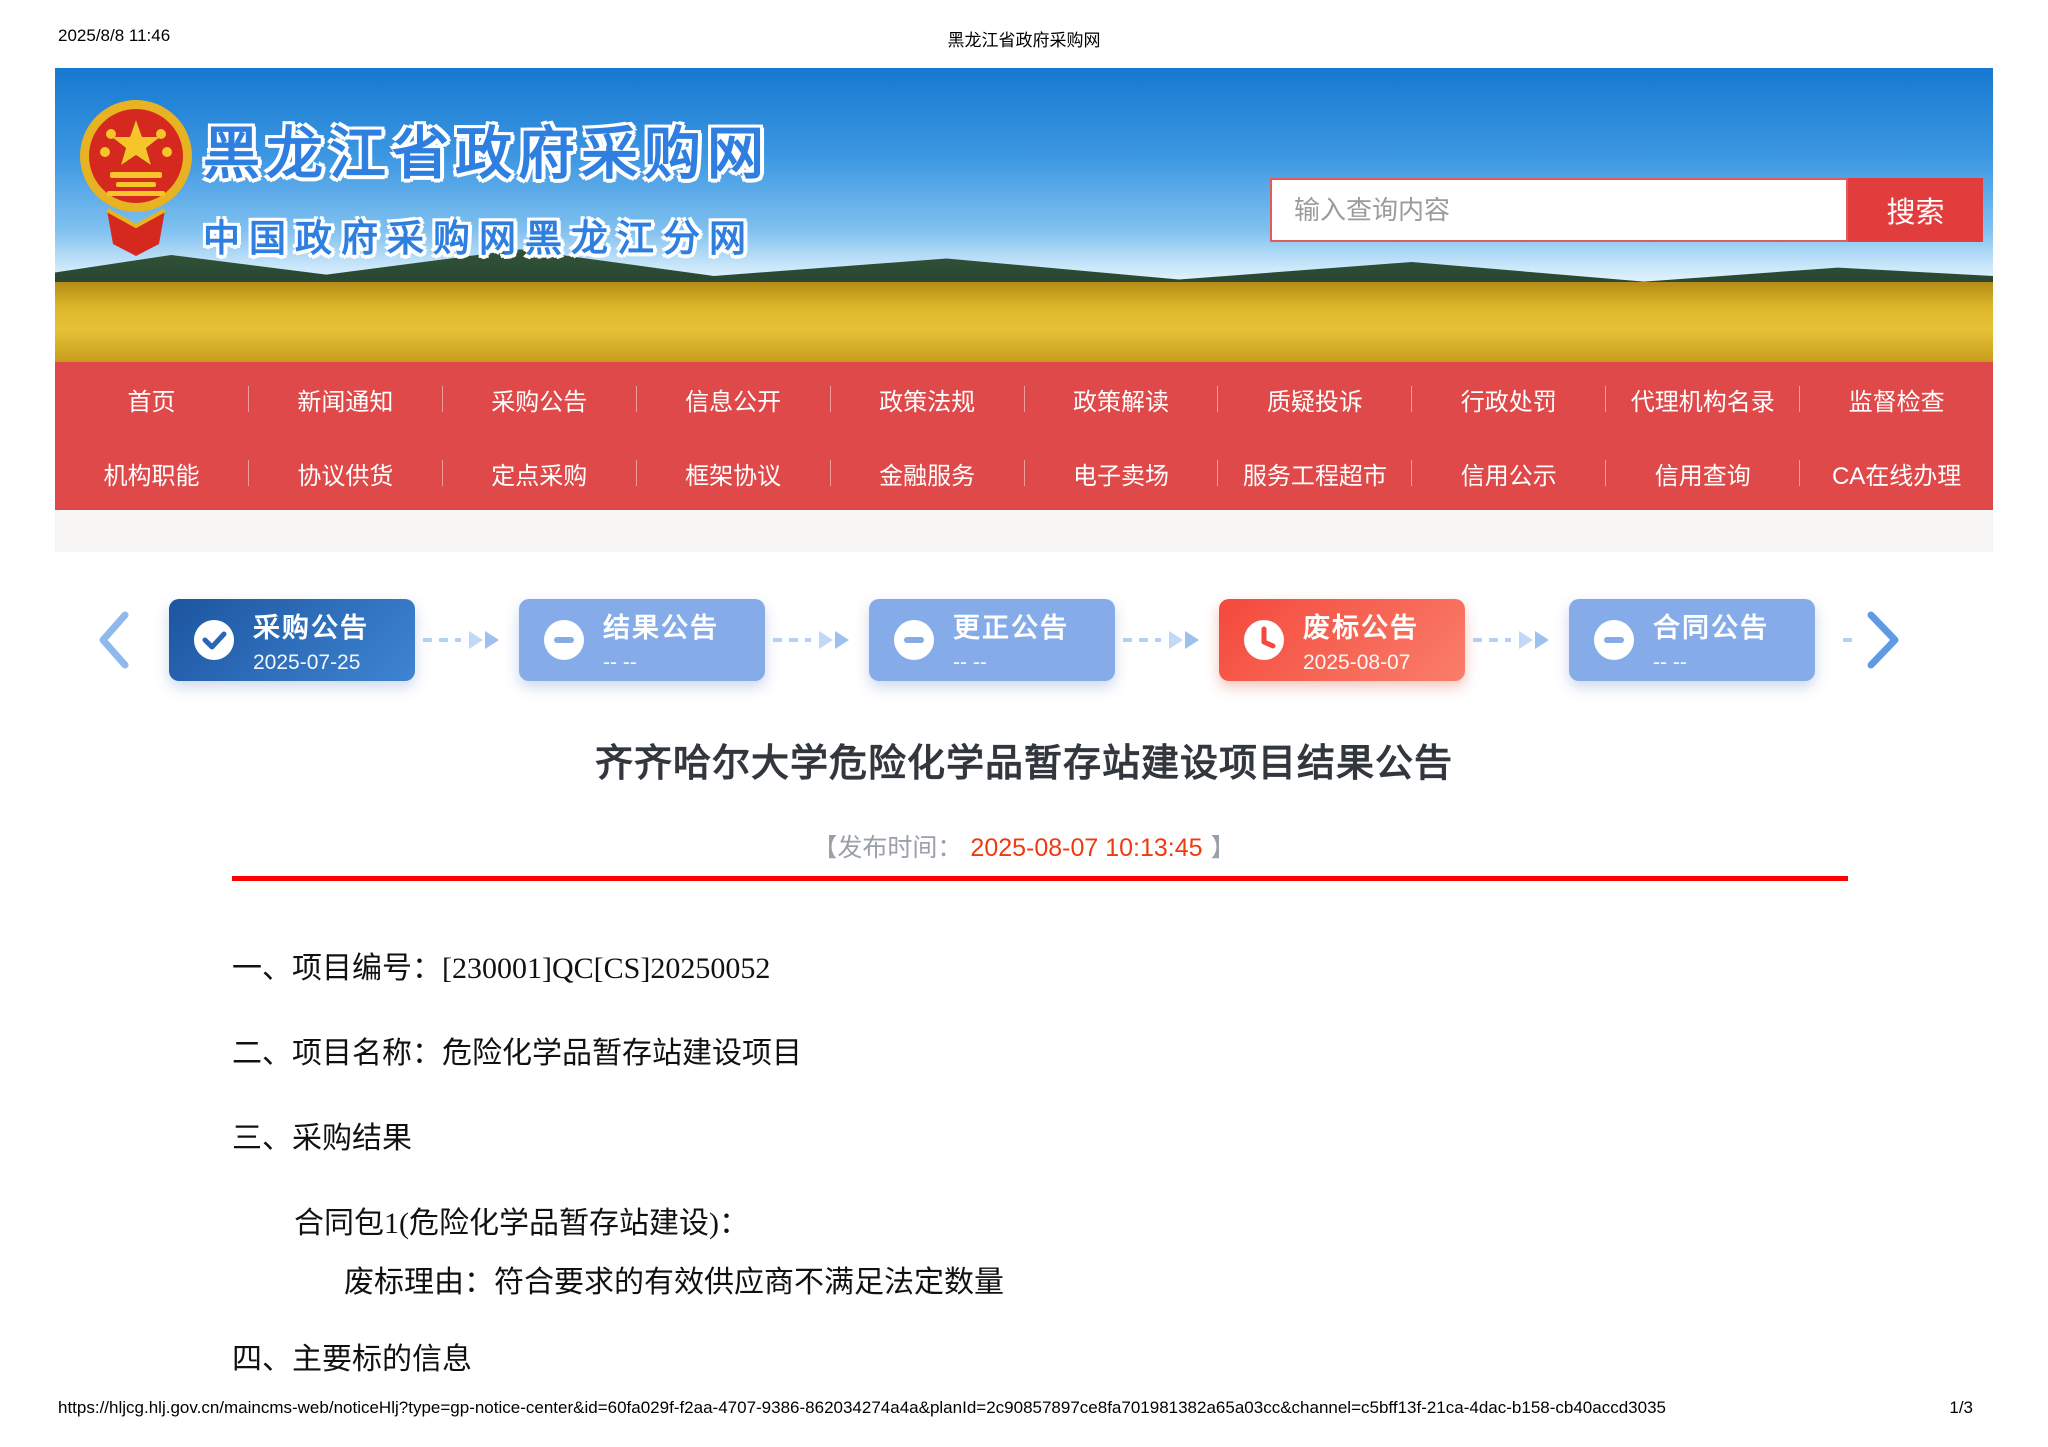 This screenshot has height=1447, width=2048. Describe the element at coordinates (1023, 764) in the screenshot. I see `article-title: 齐齐哈尔大学危险化学品暂存站建设项目结果公告` at that location.